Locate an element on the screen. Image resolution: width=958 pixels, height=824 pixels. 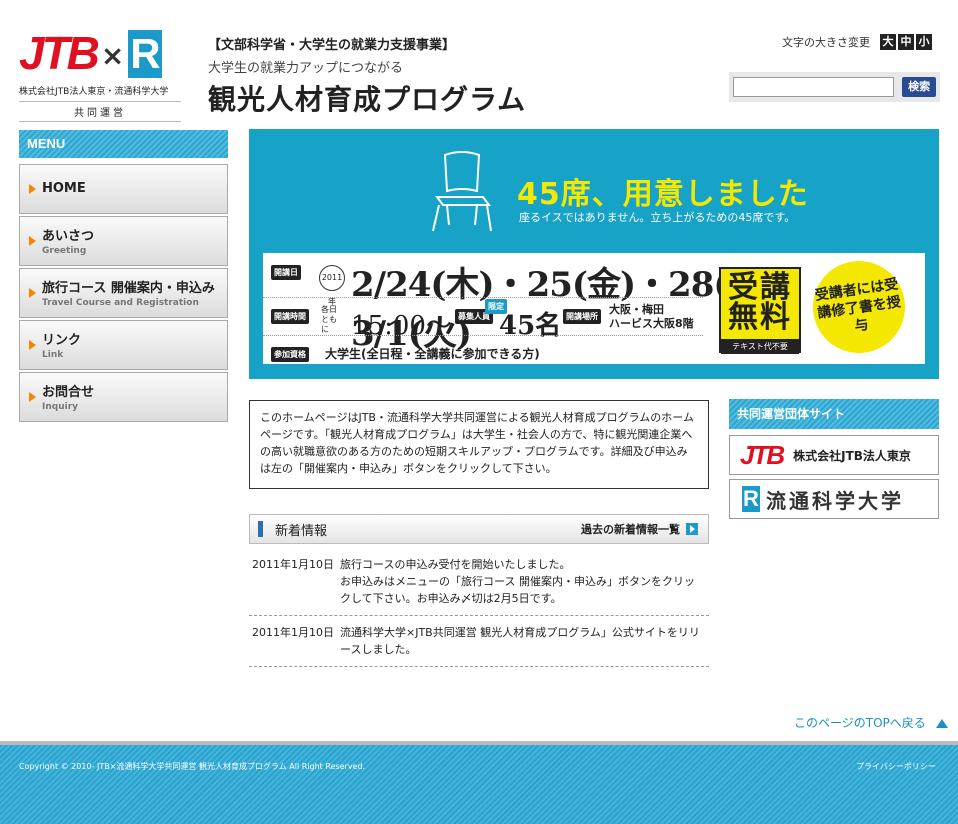
search-bar: 検索 is located at coordinates (834, 87).